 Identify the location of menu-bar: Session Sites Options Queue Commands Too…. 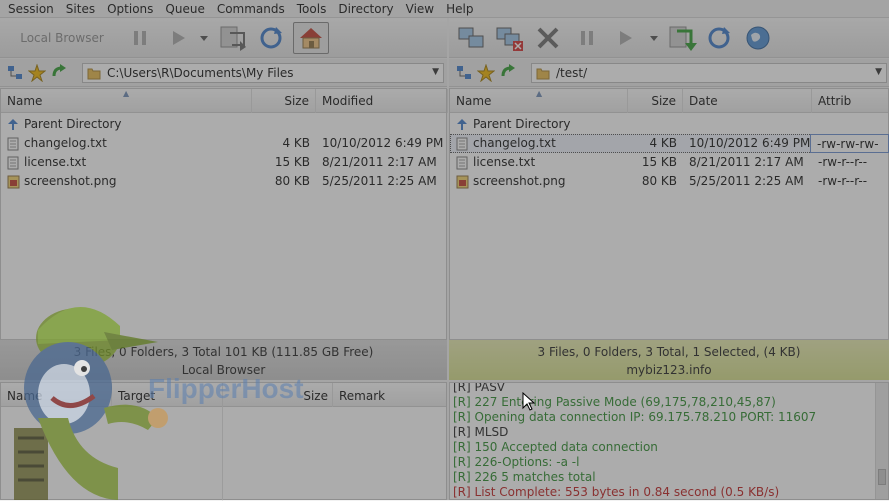
(444, 9).